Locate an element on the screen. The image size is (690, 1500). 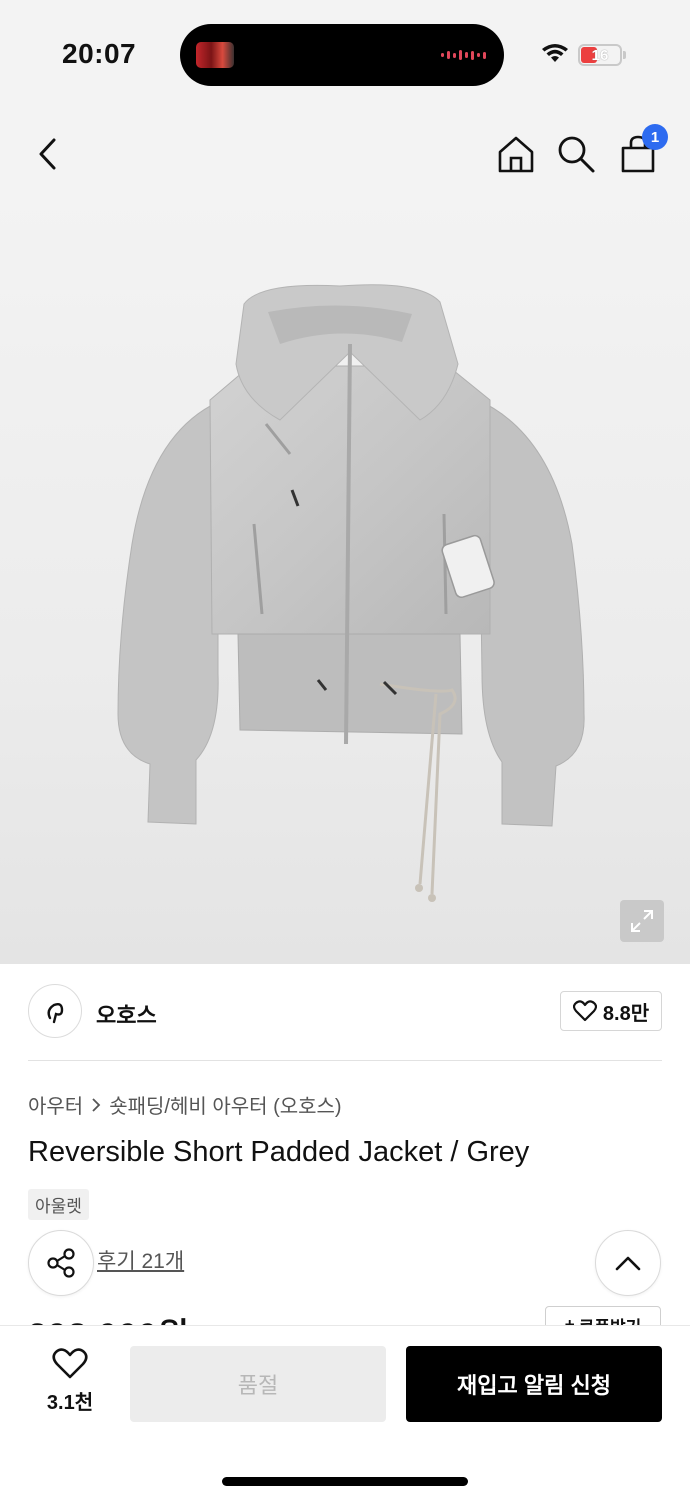
wishlist-count: 3.1천 is located at coordinates (70, 1403).